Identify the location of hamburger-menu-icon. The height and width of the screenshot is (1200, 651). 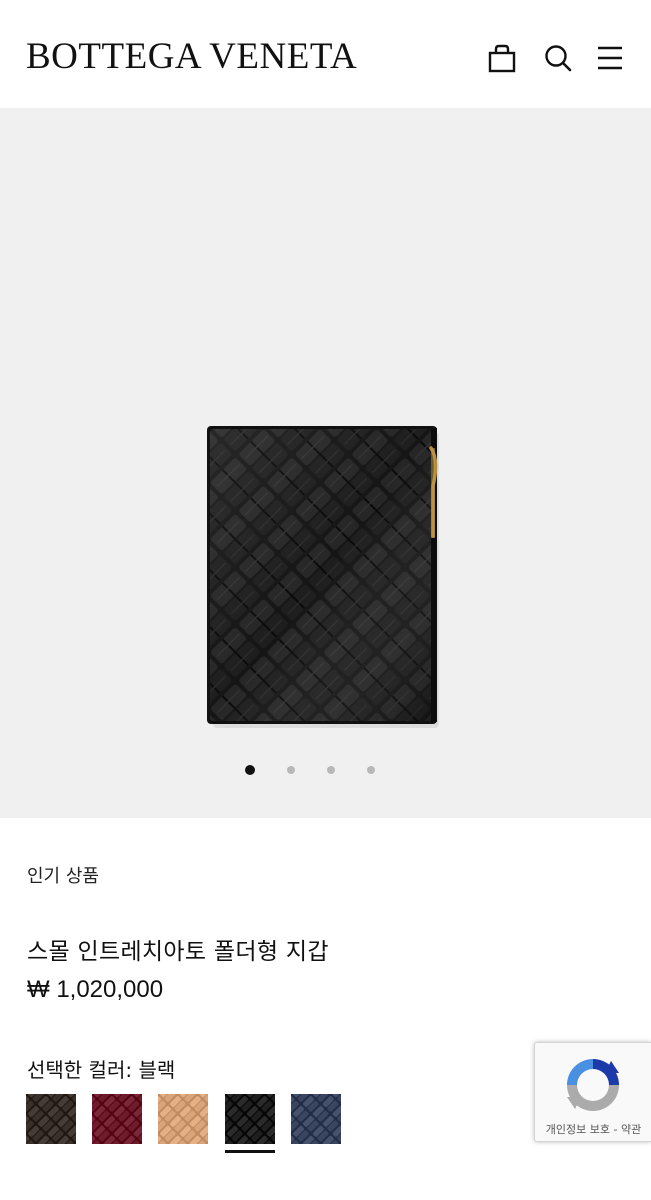
(610, 58).